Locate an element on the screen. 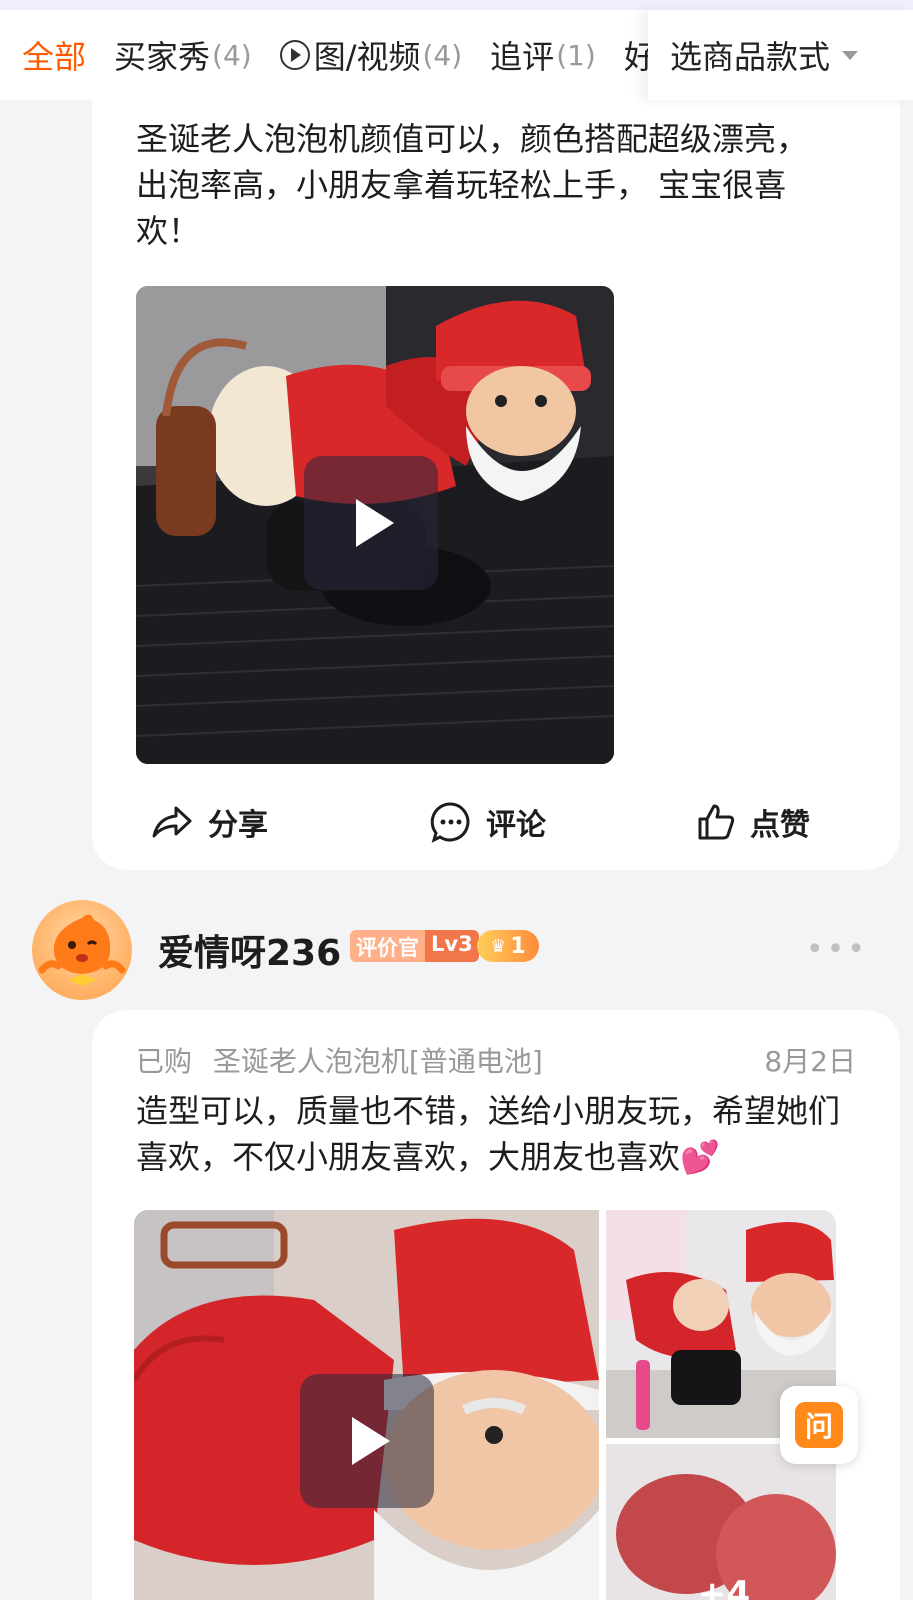 The height and width of the screenshot is (1600, 913). sku-select-label: 选商品款式 is located at coordinates (750, 57).